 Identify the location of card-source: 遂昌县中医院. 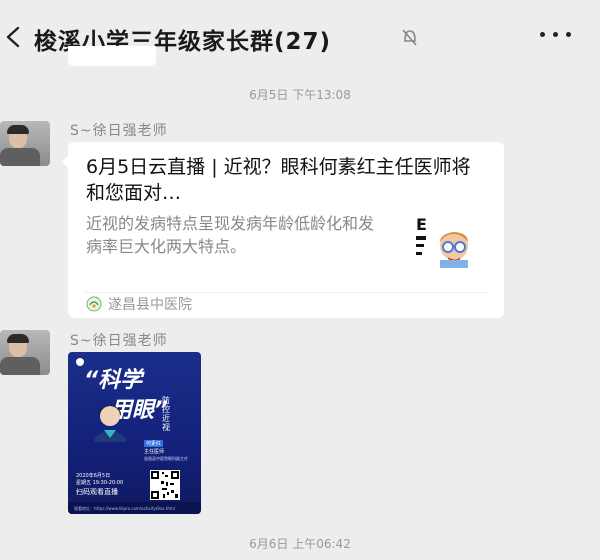
(139, 304).